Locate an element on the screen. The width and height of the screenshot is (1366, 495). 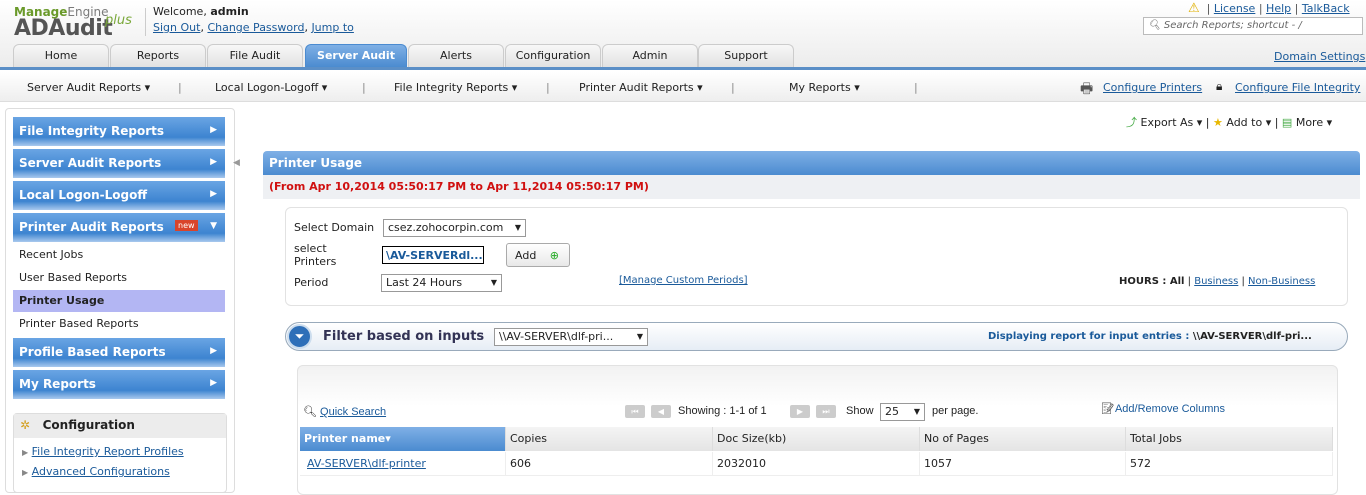
per-page-label: per page. is located at coordinates (955, 411).